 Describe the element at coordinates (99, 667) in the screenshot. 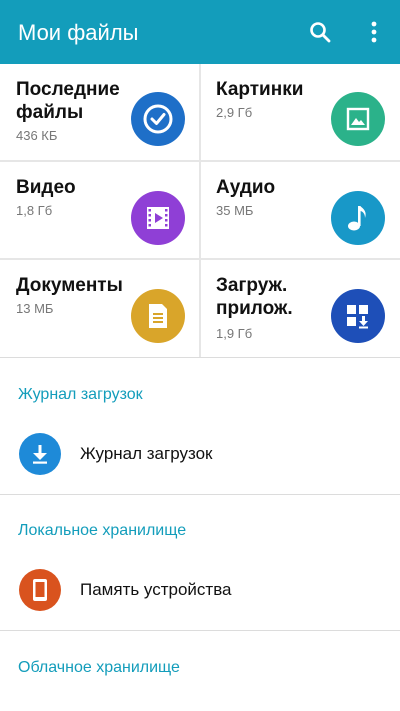

I see `section-header-cloud-storage: Облачное хранилище` at that location.